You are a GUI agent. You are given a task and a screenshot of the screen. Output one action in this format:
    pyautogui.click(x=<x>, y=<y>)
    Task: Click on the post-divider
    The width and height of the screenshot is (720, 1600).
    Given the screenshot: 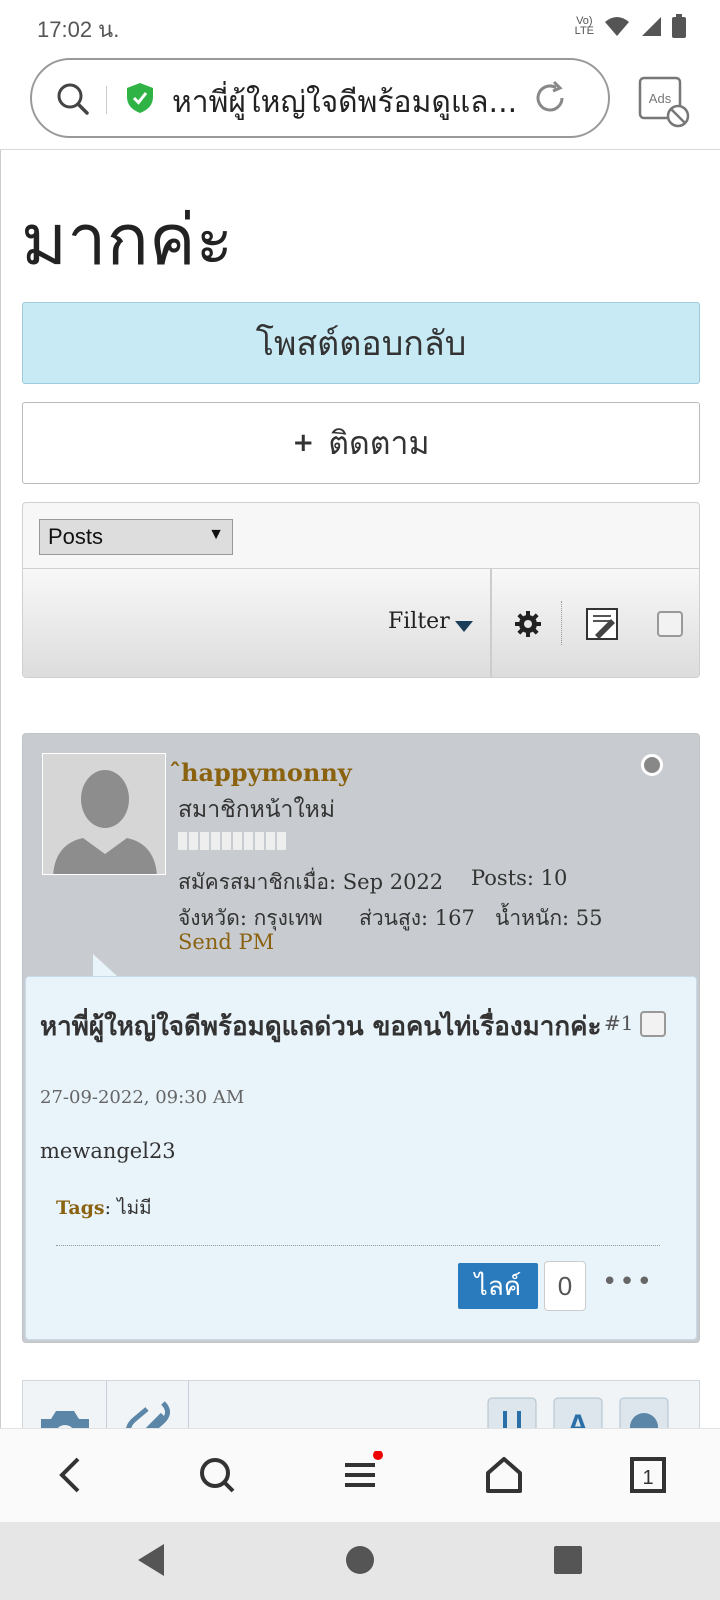 What is the action you would take?
    pyautogui.click(x=358, y=1245)
    